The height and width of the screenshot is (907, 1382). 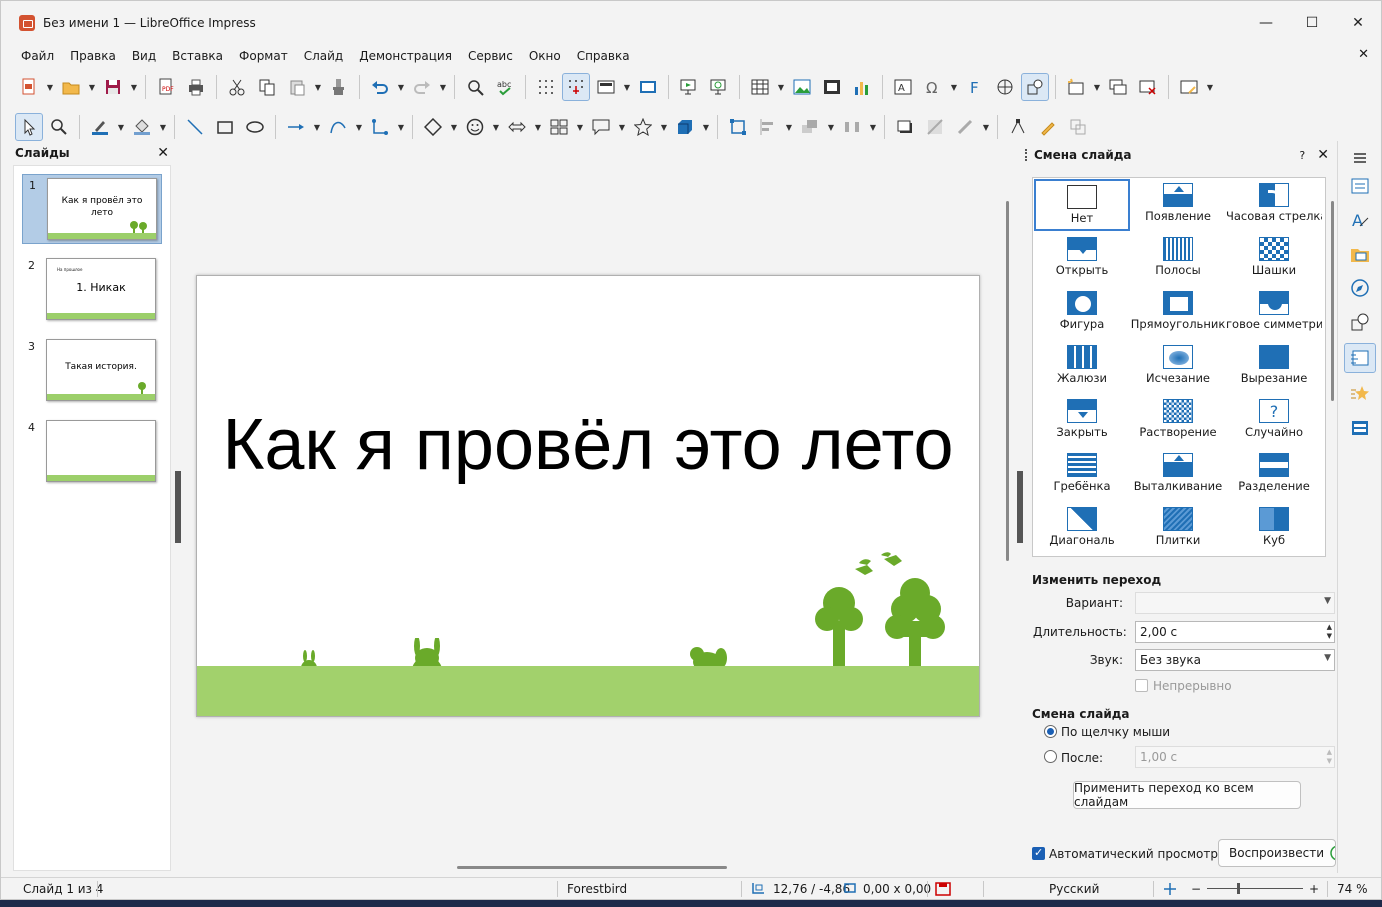 What do you see at coordinates (1255, 888) in the screenshot?
I see `zoom-slider` at bounding box center [1255, 888].